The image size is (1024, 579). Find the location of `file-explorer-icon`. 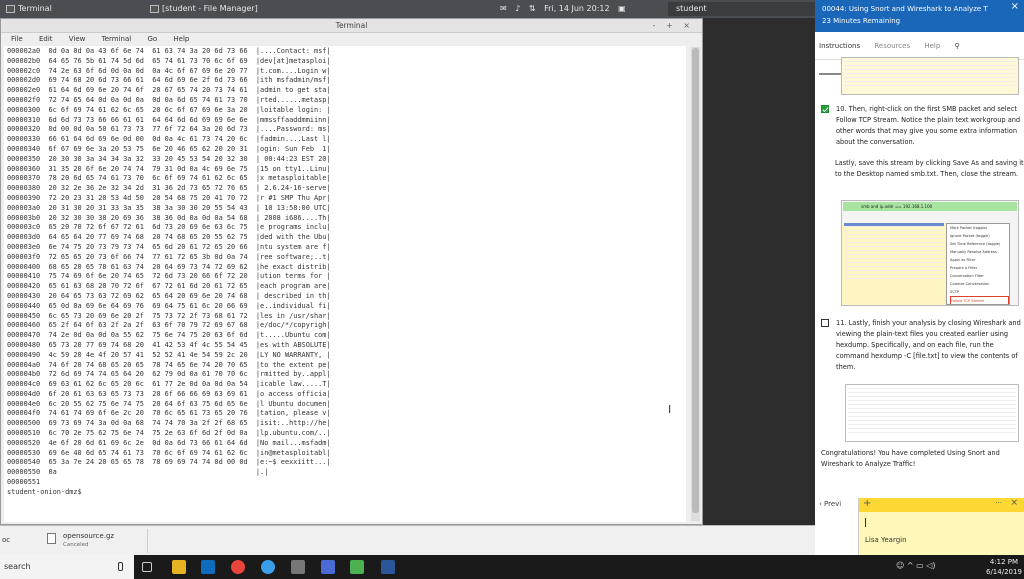

file-explorer-icon is located at coordinates (179, 567).